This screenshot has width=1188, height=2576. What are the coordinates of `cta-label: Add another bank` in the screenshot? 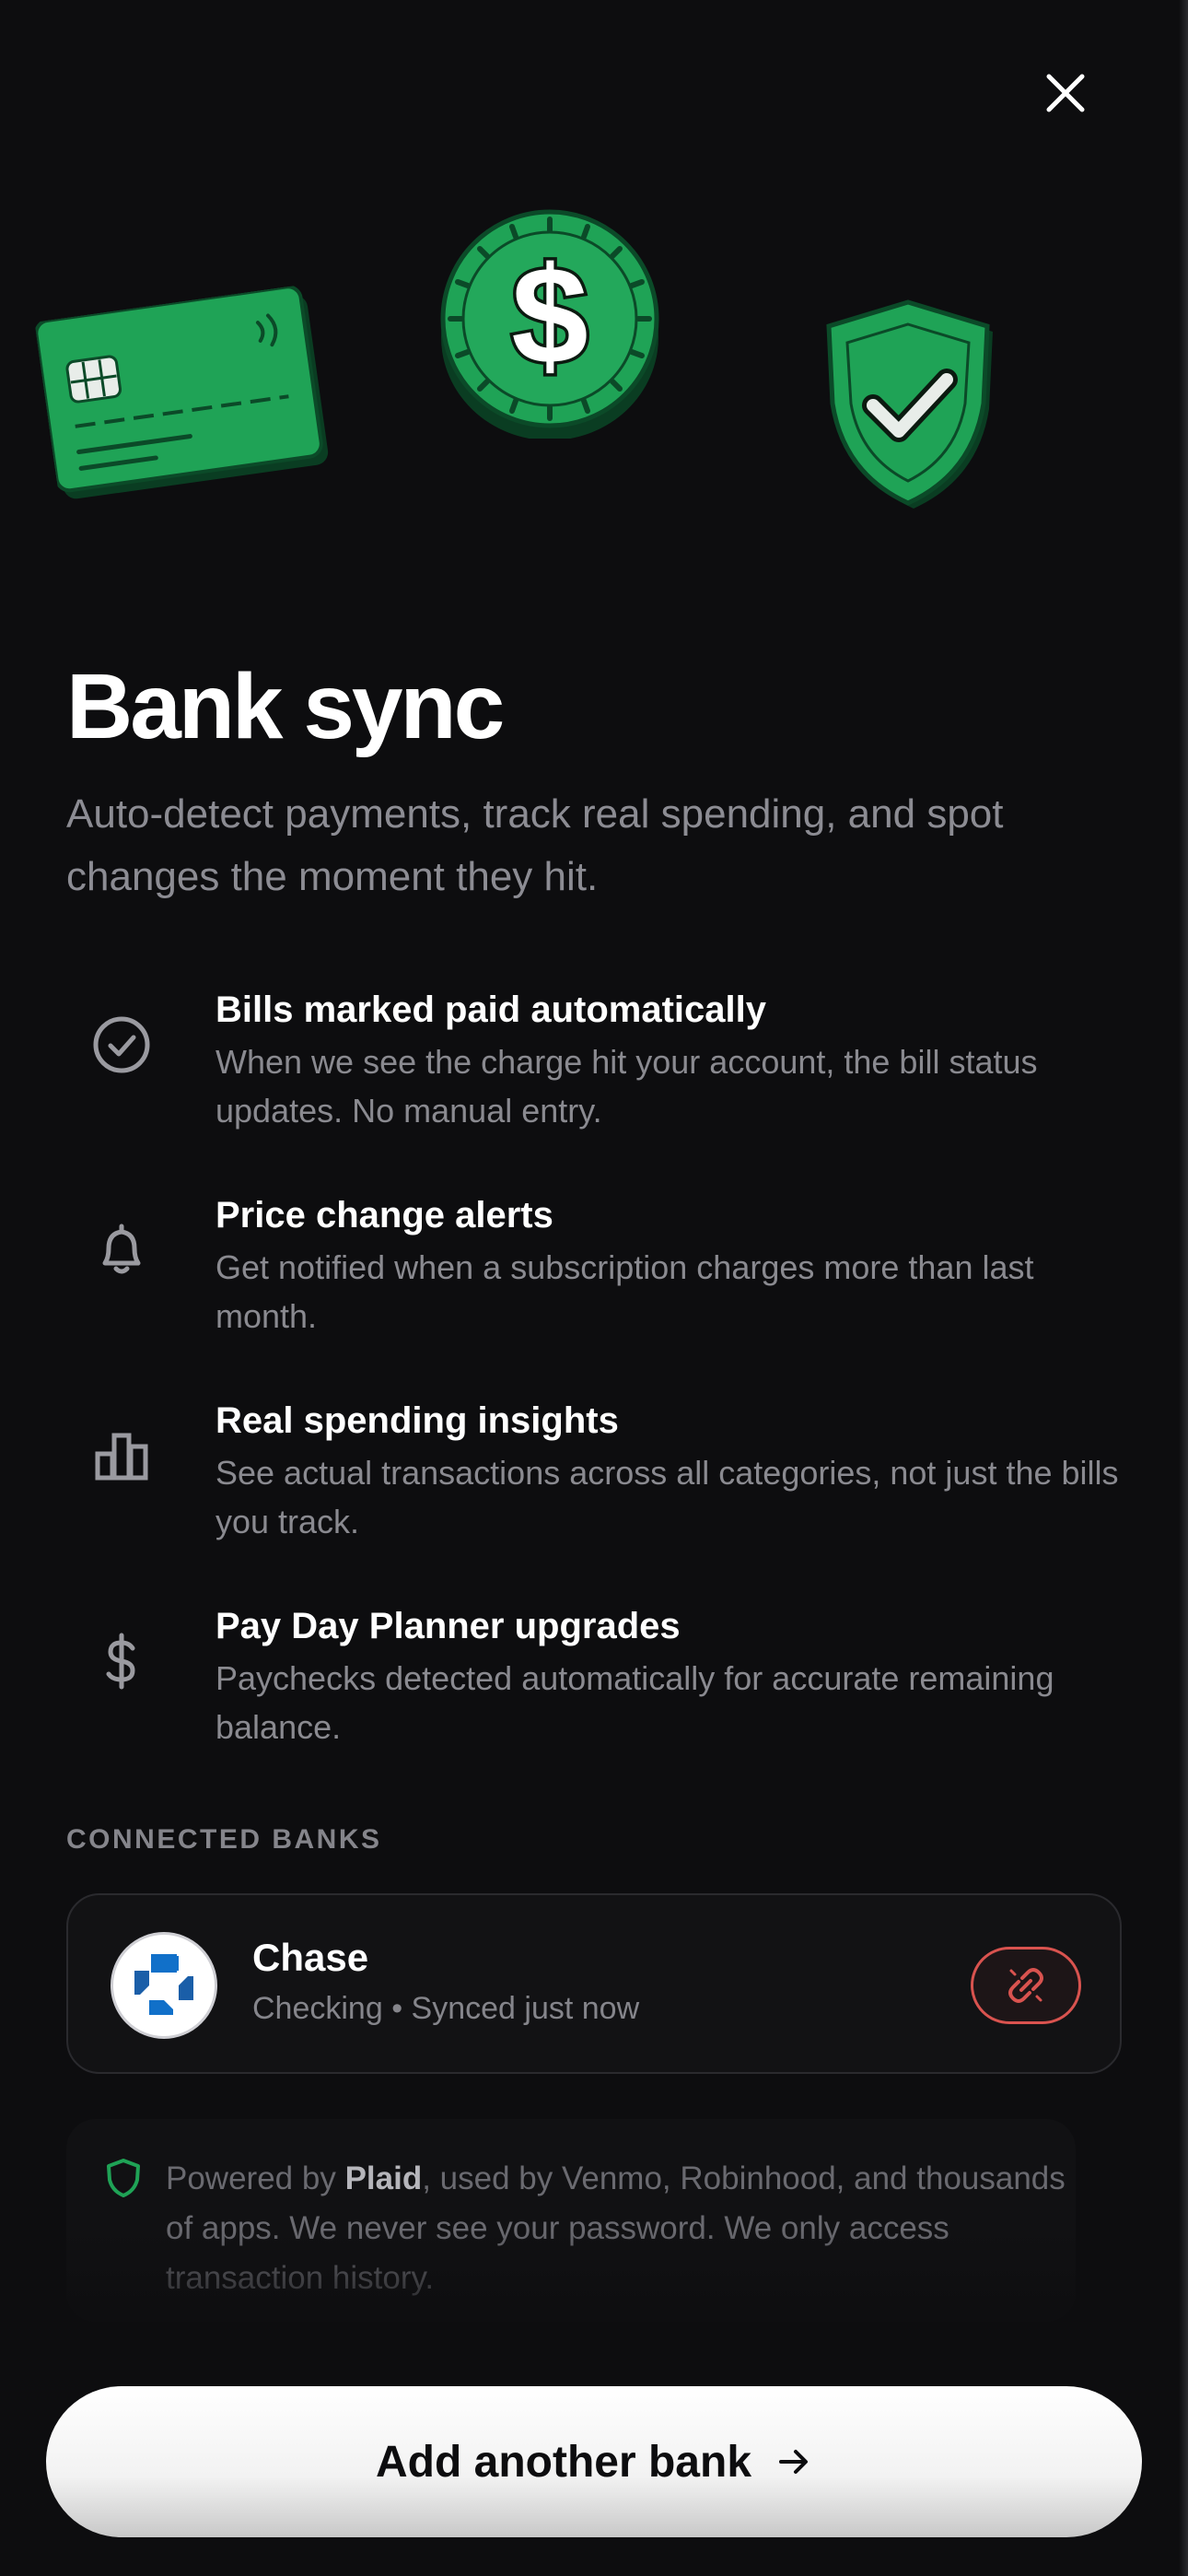 It's located at (563, 2462).